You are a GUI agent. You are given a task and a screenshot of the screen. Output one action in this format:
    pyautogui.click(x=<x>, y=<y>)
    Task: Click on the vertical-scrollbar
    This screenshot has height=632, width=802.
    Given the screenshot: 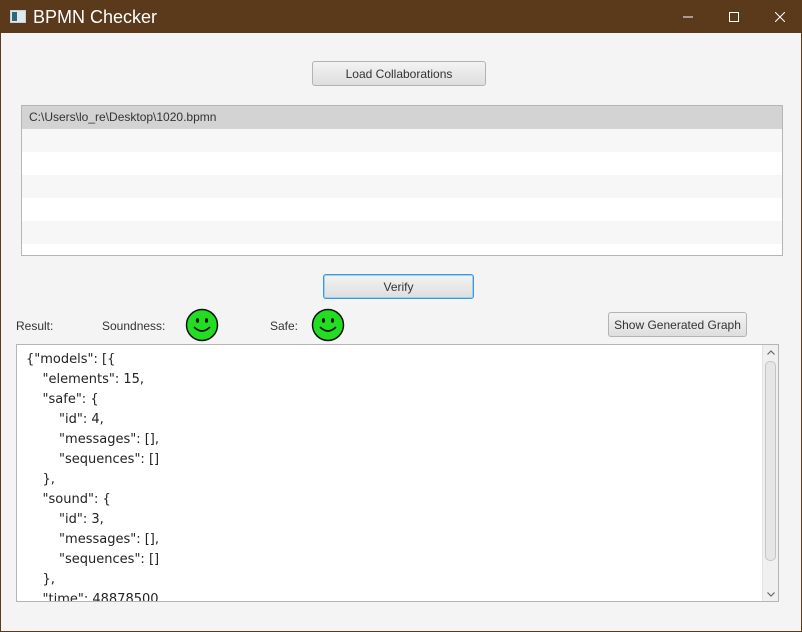 What is the action you would take?
    pyautogui.click(x=770, y=473)
    